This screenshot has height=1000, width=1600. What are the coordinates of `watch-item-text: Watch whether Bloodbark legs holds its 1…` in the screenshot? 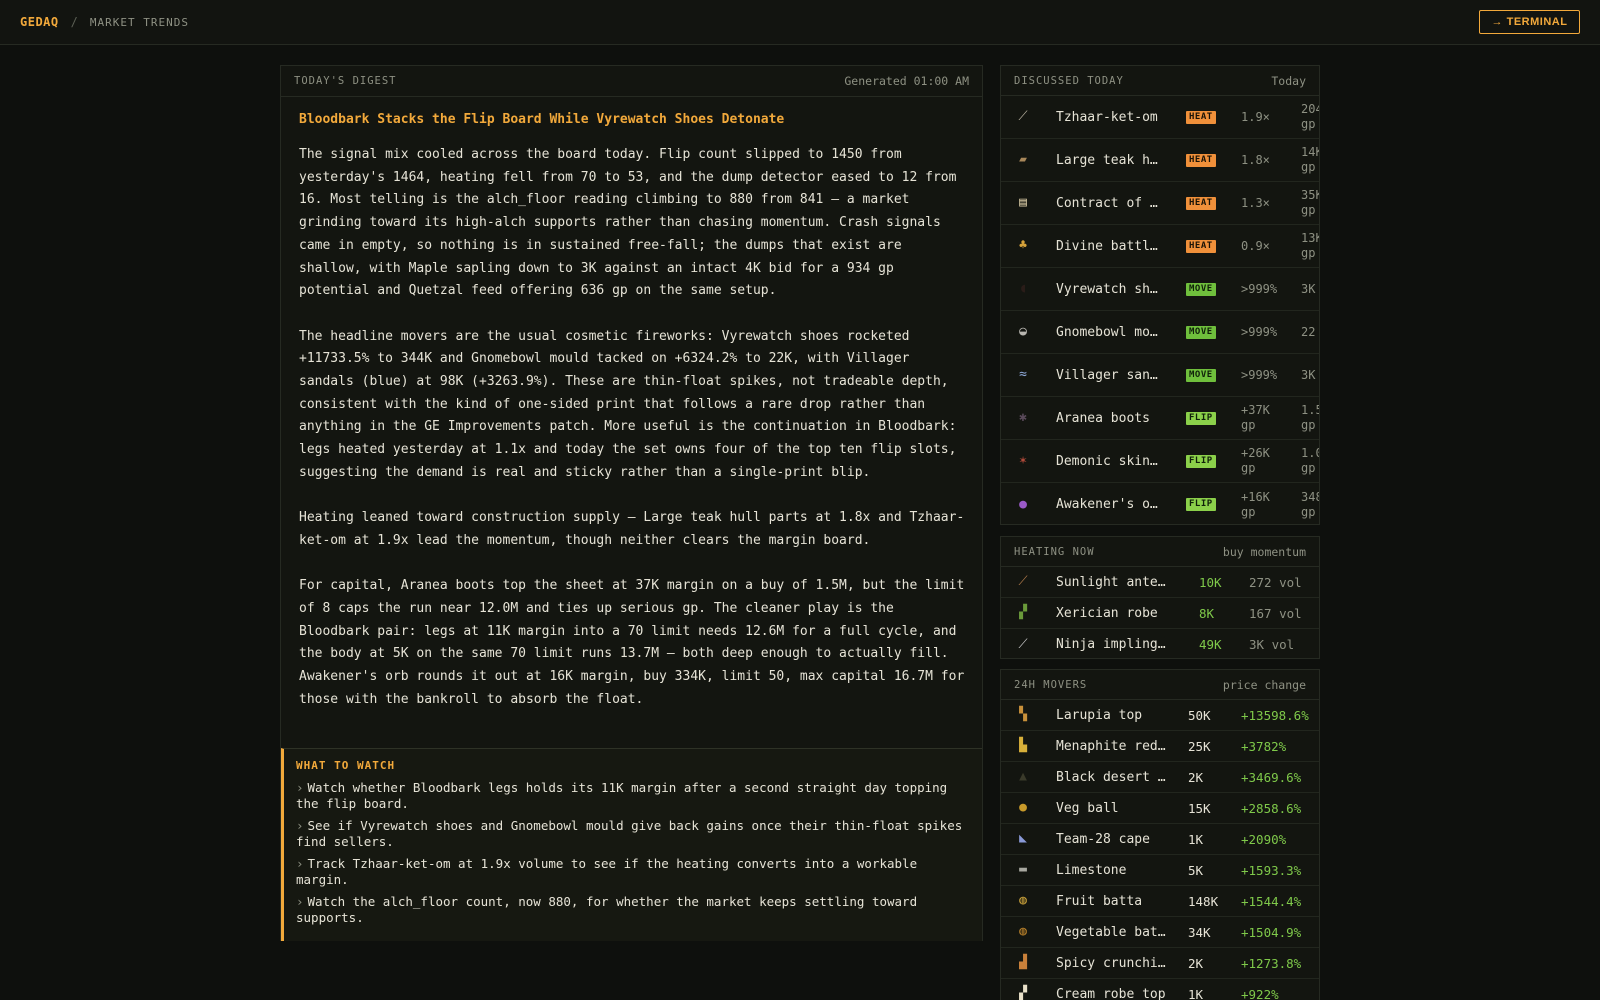 It's located at (622, 795).